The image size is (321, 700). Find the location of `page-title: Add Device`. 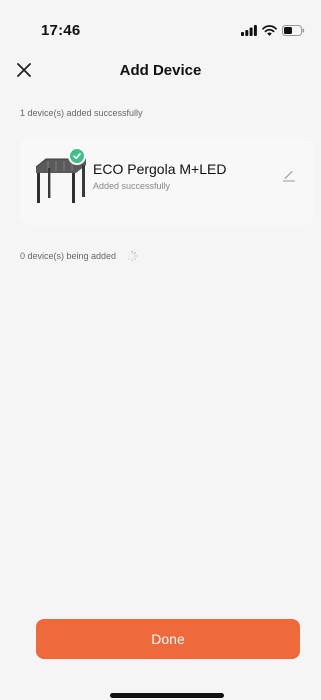

page-title: Add Device is located at coordinates (160, 70).